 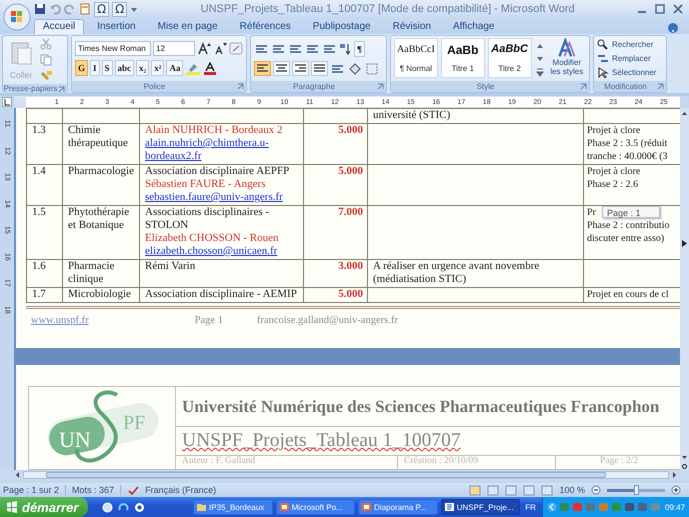 I want to click on folder-icon, so click(x=202, y=507).